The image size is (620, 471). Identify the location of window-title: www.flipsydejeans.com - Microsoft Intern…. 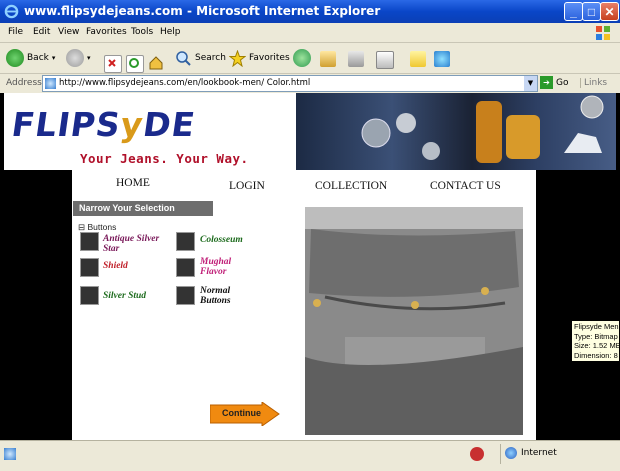
(202, 11).